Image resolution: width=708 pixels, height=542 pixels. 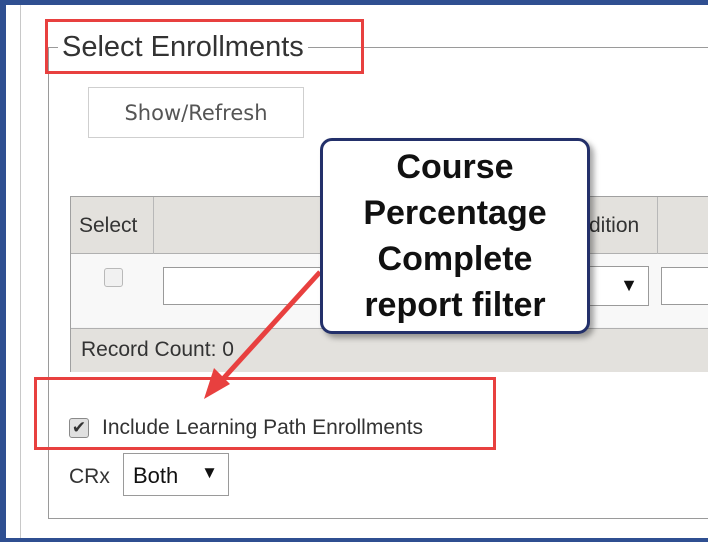 What do you see at coordinates (684, 286) in the screenshot?
I see `value-filter-input` at bounding box center [684, 286].